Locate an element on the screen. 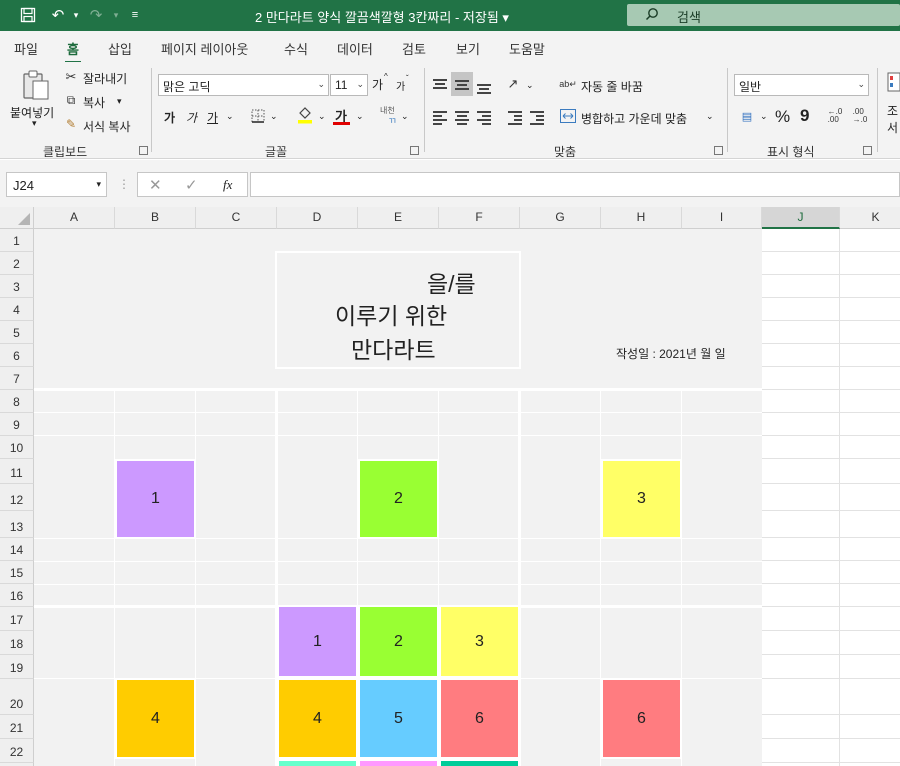 This screenshot has height=766, width=900. number-launcher-icon is located at coordinates (867, 150).